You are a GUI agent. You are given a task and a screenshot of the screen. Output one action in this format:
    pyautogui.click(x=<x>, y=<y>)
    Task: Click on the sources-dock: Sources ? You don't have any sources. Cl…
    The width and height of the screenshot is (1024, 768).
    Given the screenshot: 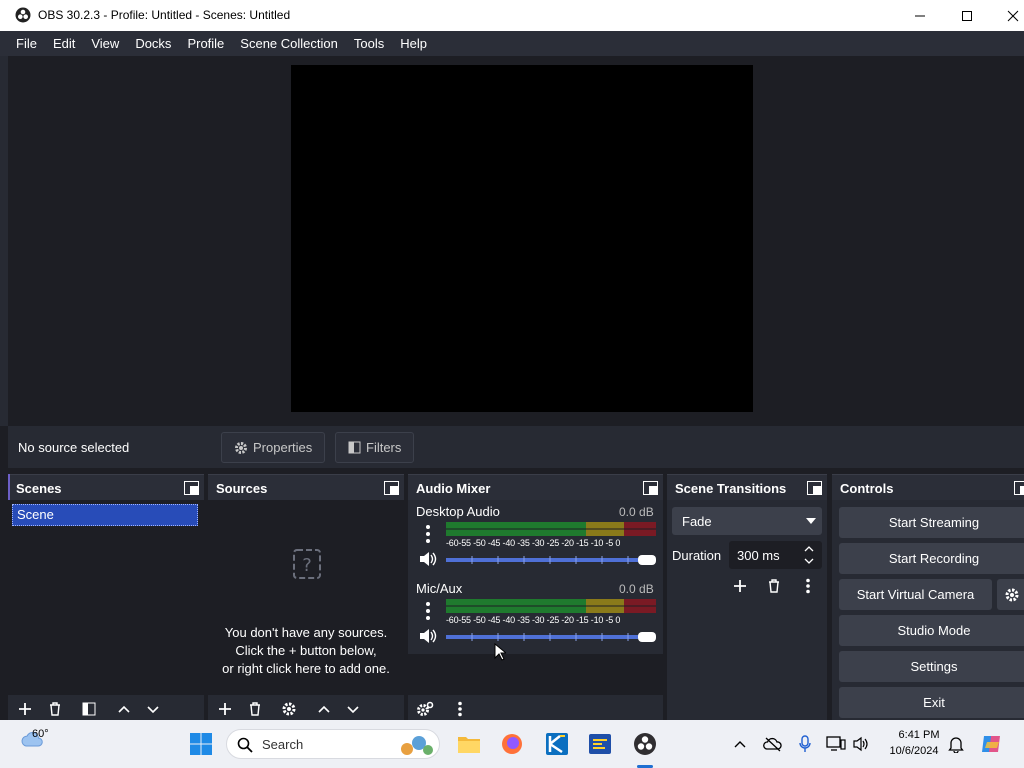 What is the action you would take?
    pyautogui.click(x=306, y=598)
    